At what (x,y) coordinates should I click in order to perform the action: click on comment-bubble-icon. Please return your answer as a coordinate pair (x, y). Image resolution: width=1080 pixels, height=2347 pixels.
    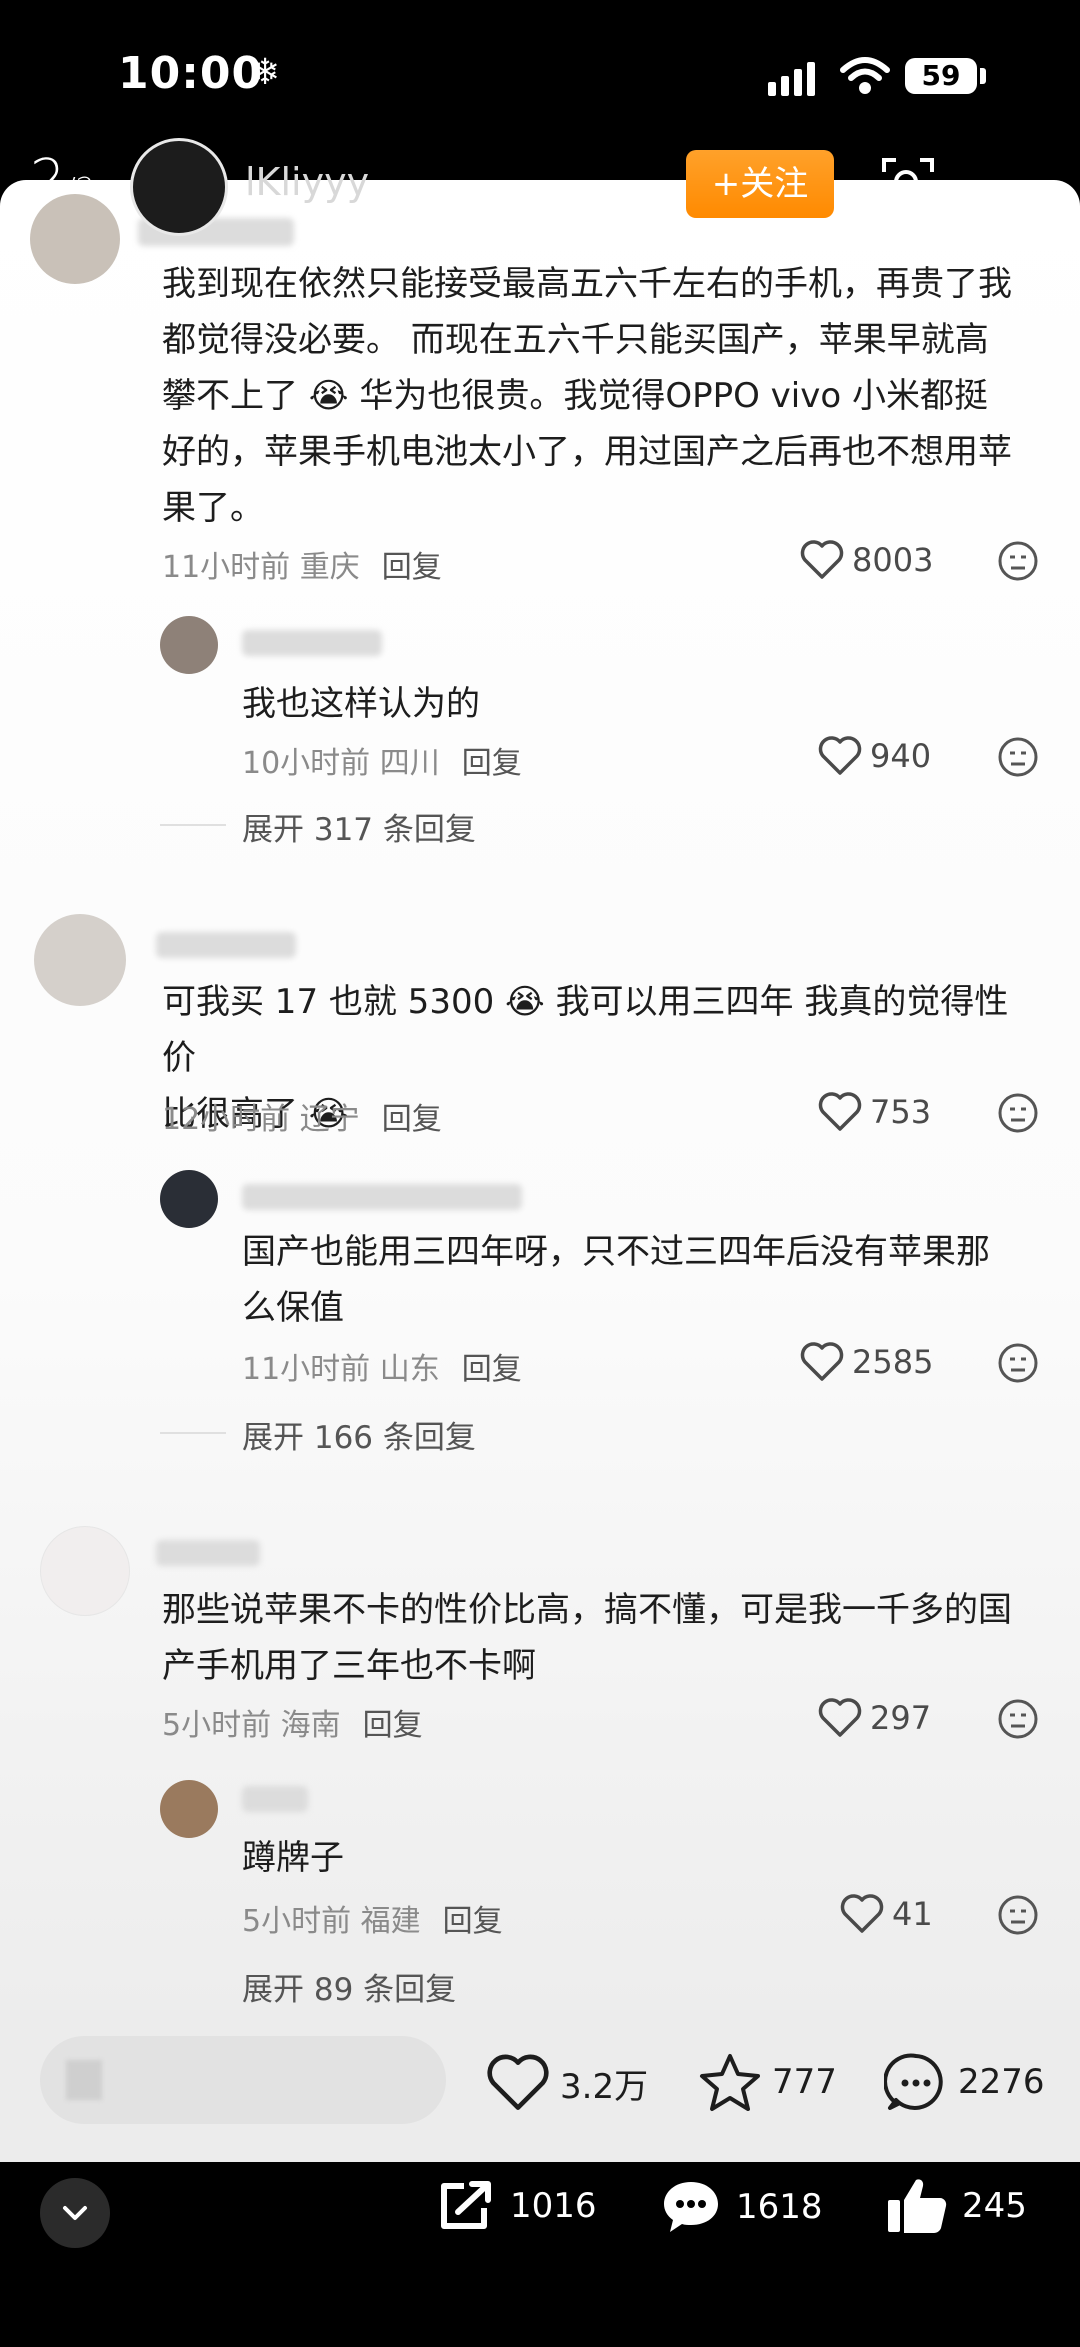
    Looking at the image, I should click on (913, 2081).